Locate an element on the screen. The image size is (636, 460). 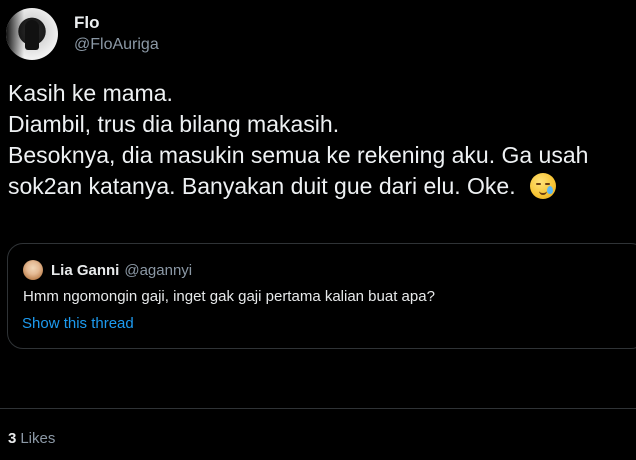
quoted-author-handle: @agannyi is located at coordinates (158, 270).